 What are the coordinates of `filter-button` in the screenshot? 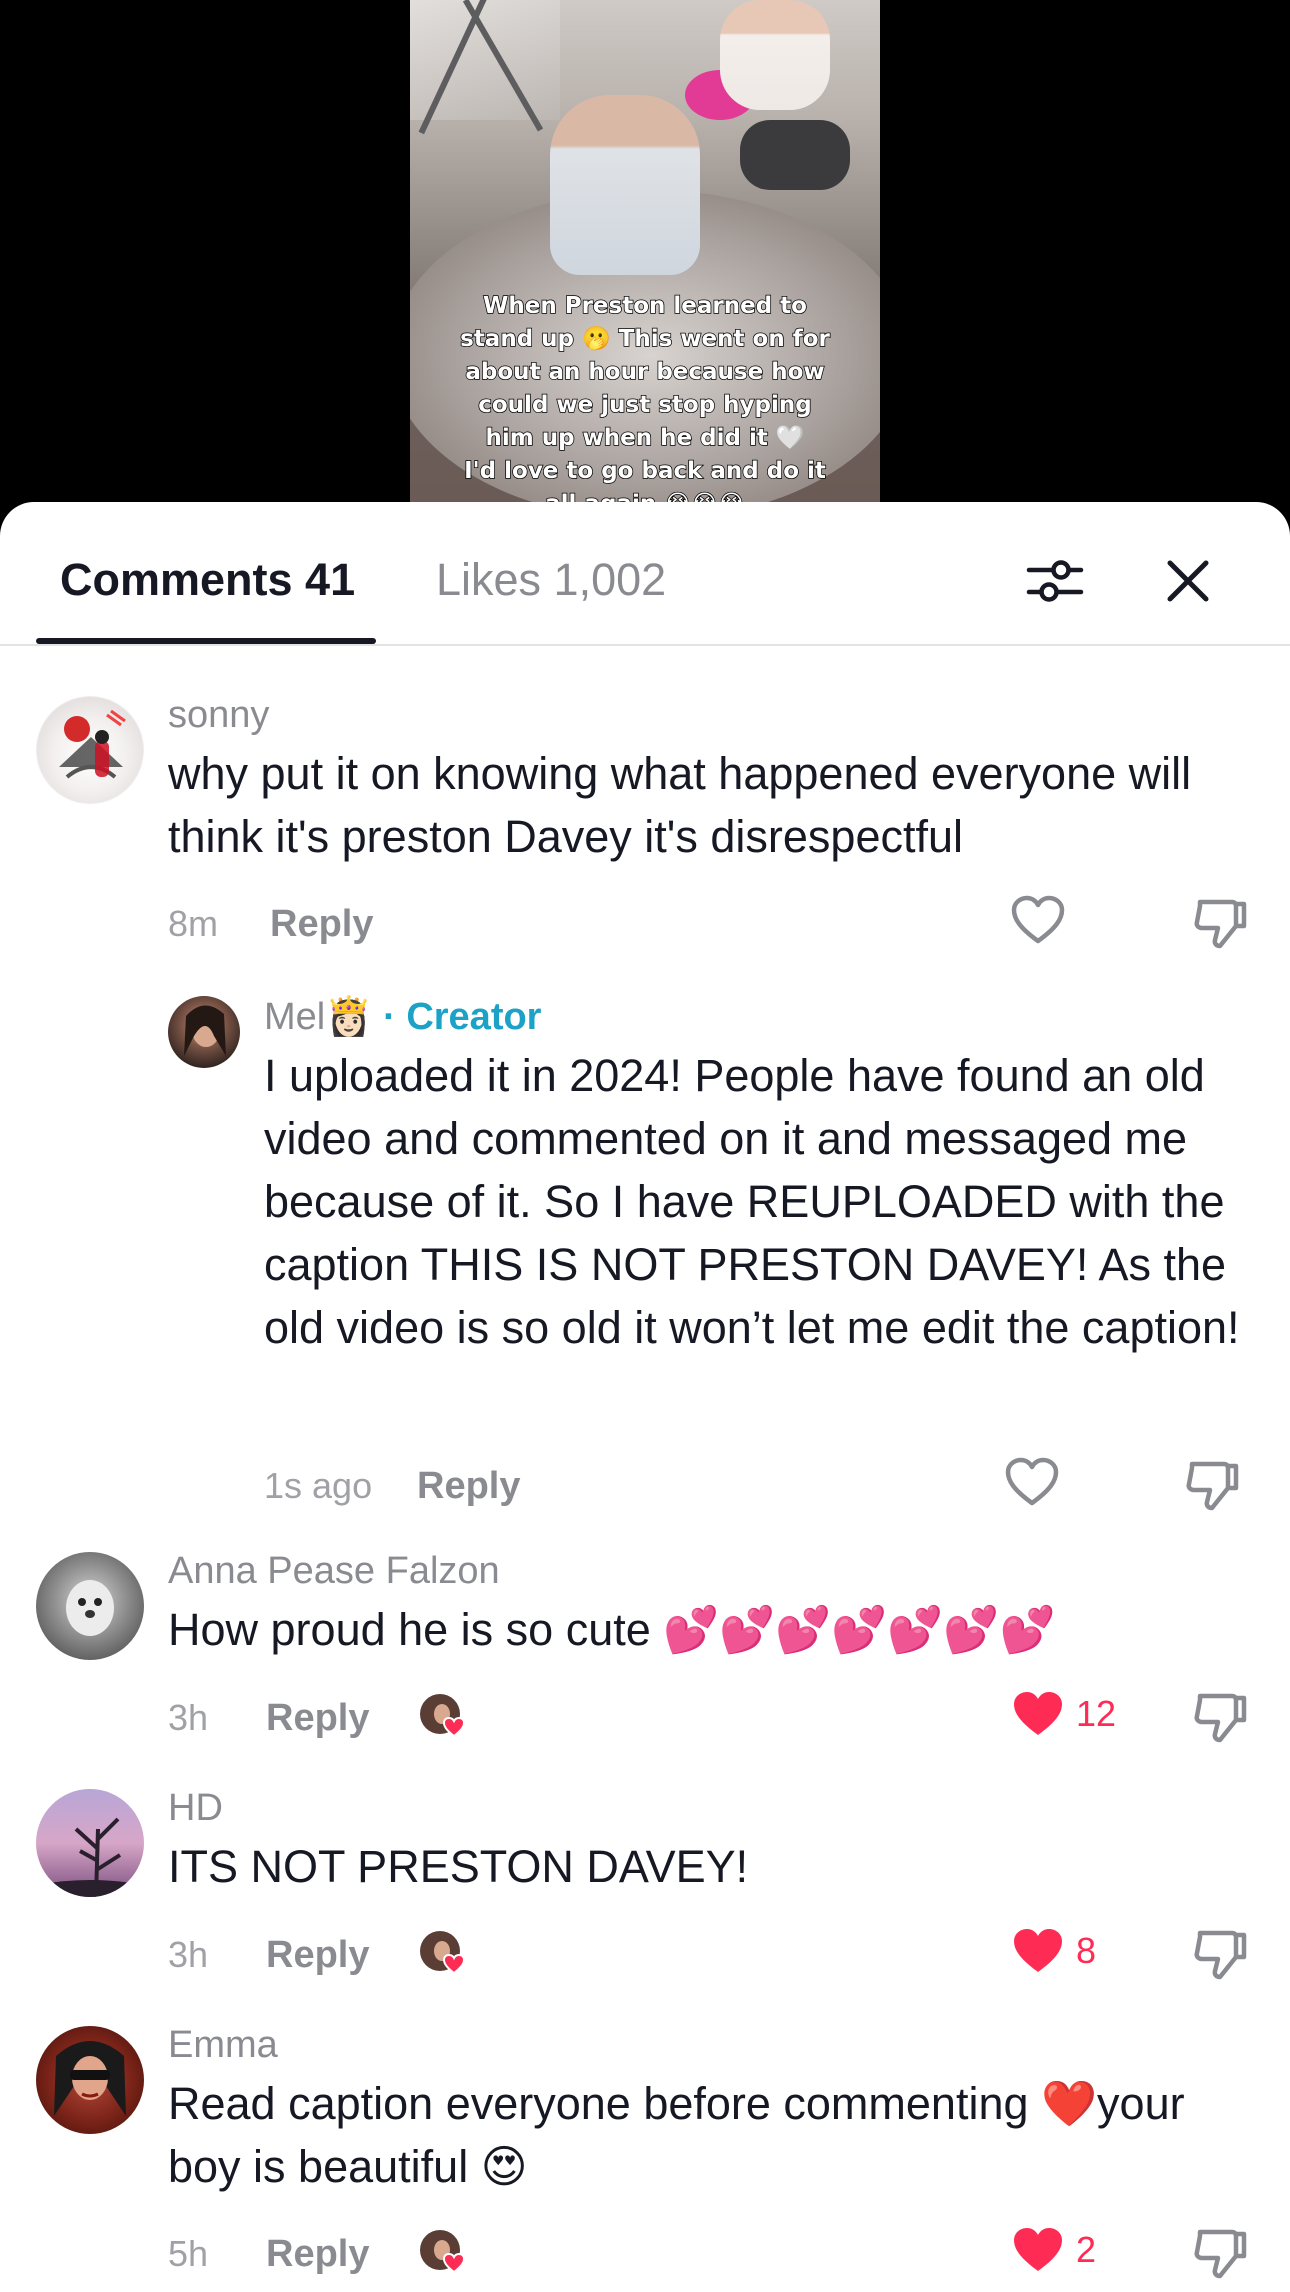 It's located at (1055, 581).